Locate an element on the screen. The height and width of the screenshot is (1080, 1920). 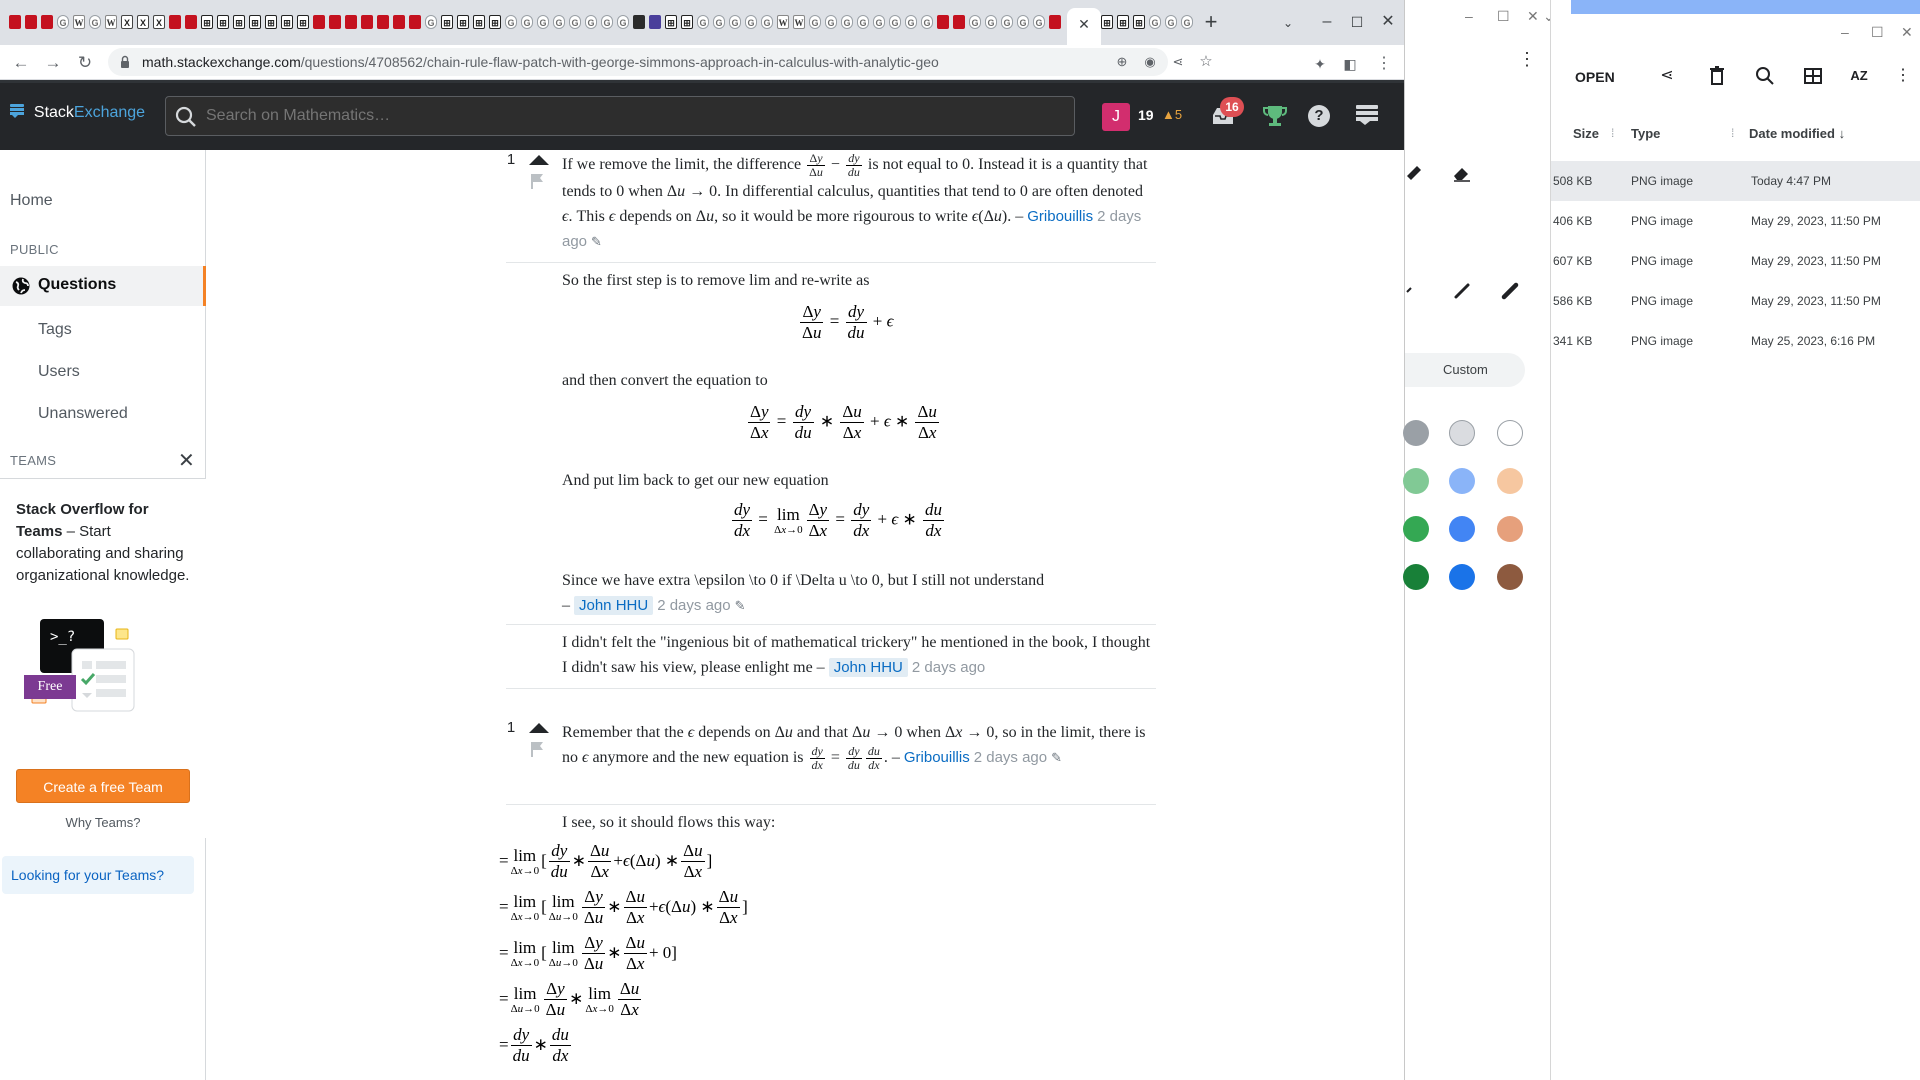
achievements-trophy-icon is located at coordinates (1275, 116).